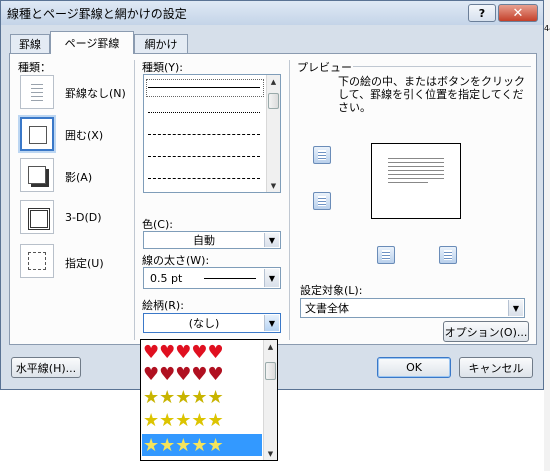 This screenshot has height=471, width=550. I want to click on preview-label: プレビュー, so click(324, 67).